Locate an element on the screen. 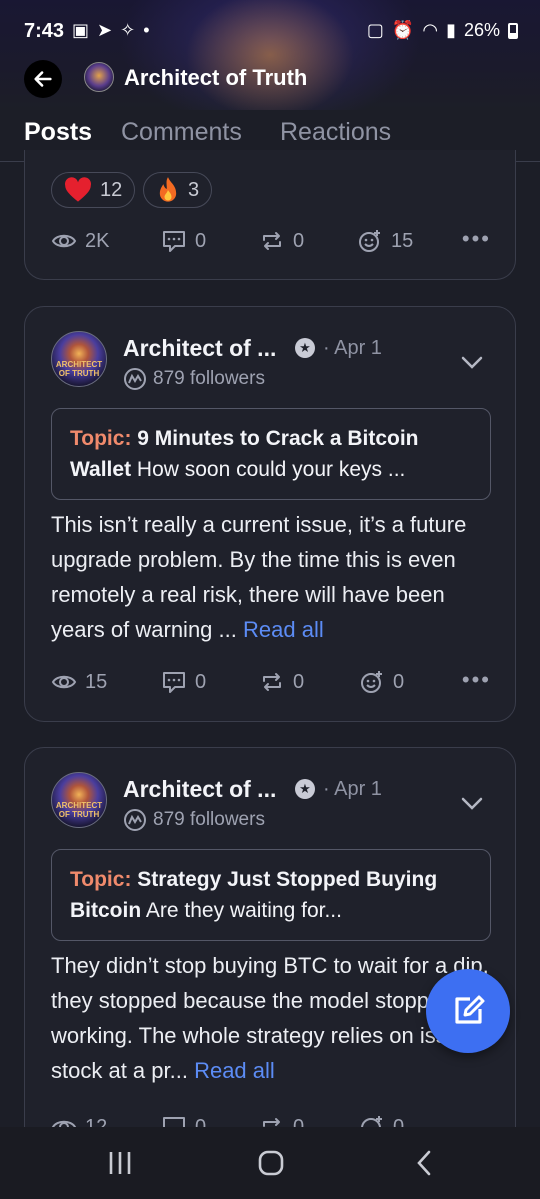  telegram-icon: ➤ is located at coordinates (105, 30).